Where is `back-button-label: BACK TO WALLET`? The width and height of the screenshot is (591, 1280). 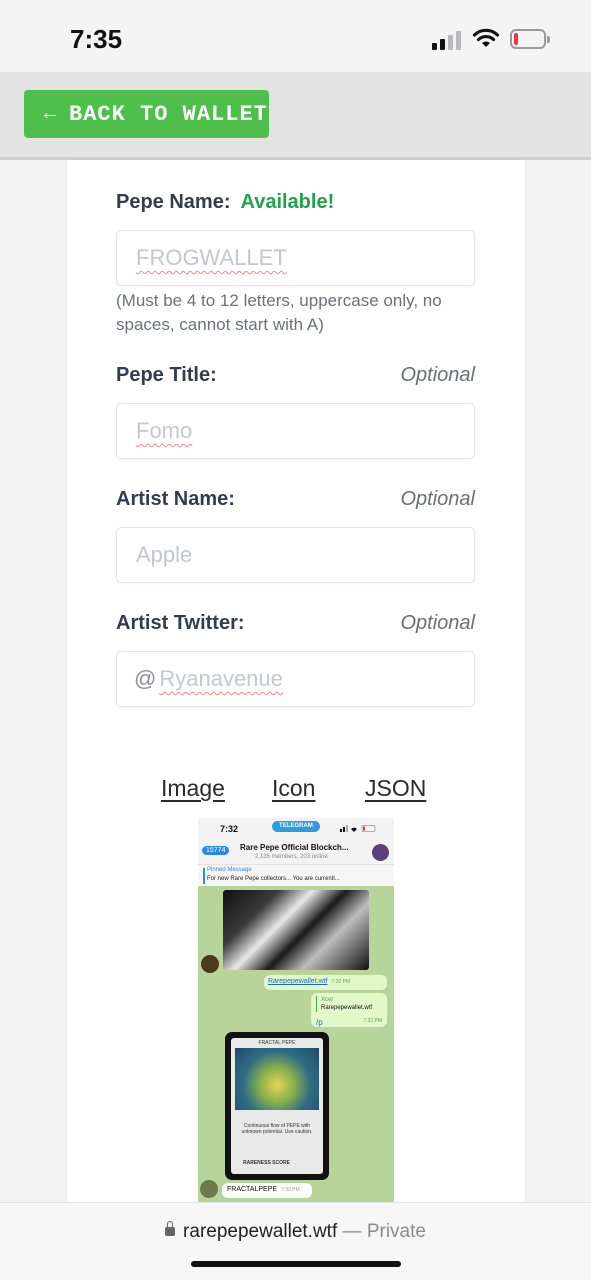
back-button-label: BACK TO WALLET is located at coordinates (168, 114).